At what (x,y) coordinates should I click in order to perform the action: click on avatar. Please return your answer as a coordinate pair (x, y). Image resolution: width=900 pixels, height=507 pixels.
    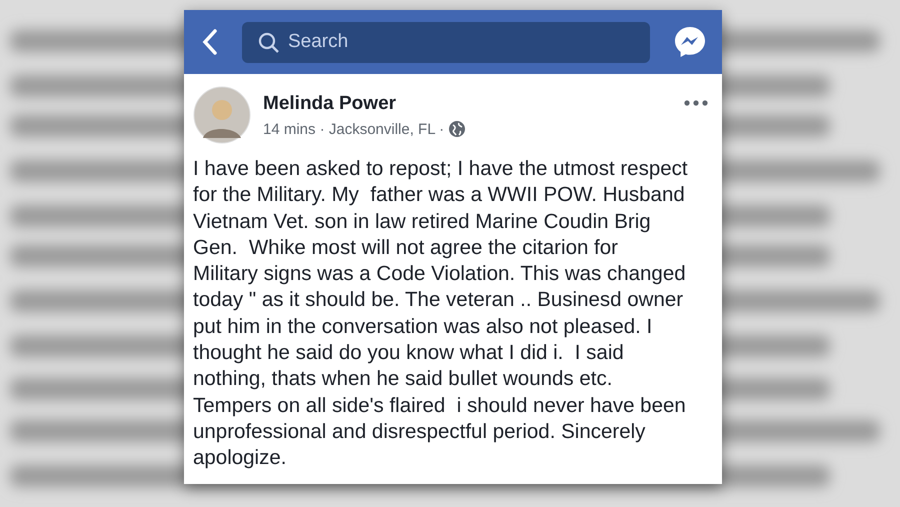
    Looking at the image, I should click on (222, 115).